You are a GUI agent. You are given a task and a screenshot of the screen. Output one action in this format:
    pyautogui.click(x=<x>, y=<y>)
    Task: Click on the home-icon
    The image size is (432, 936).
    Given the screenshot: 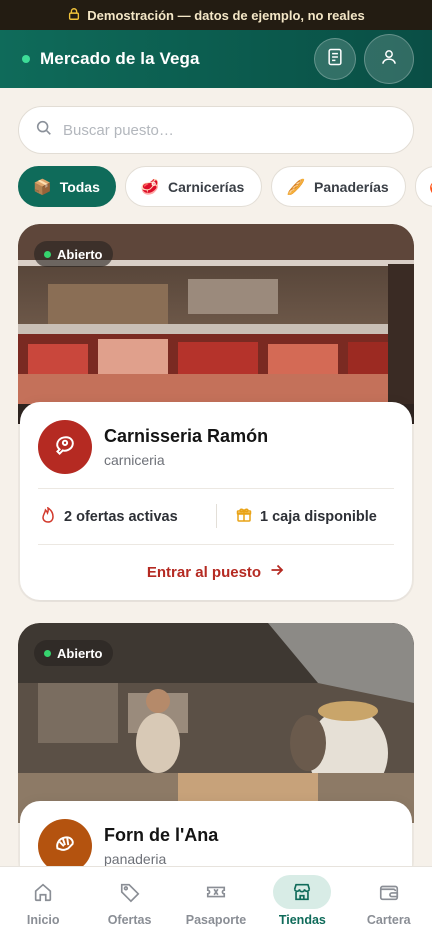 What is the action you would take?
    pyautogui.click(x=43, y=892)
    